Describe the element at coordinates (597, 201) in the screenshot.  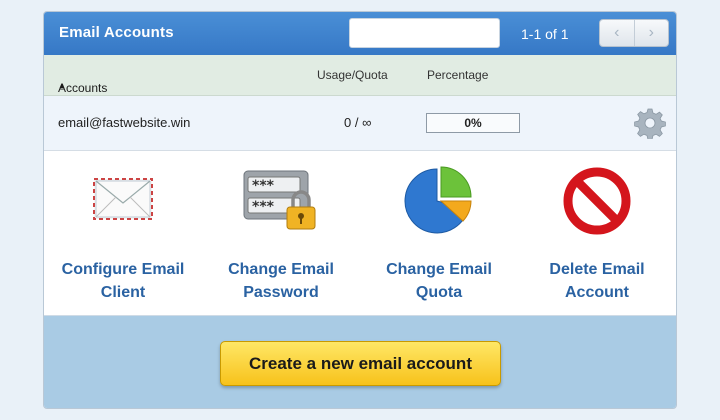
I see `prohibited-icon` at that location.